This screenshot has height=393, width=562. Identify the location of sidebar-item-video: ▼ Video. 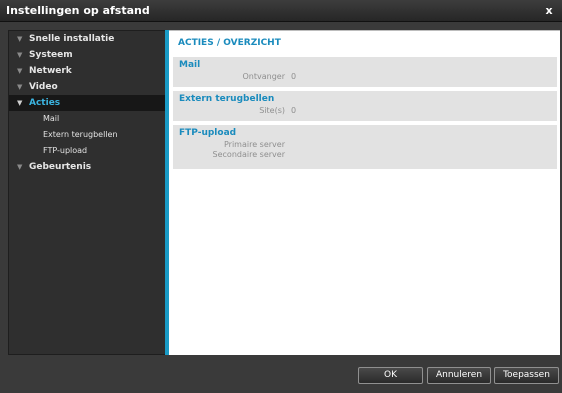
(87, 87).